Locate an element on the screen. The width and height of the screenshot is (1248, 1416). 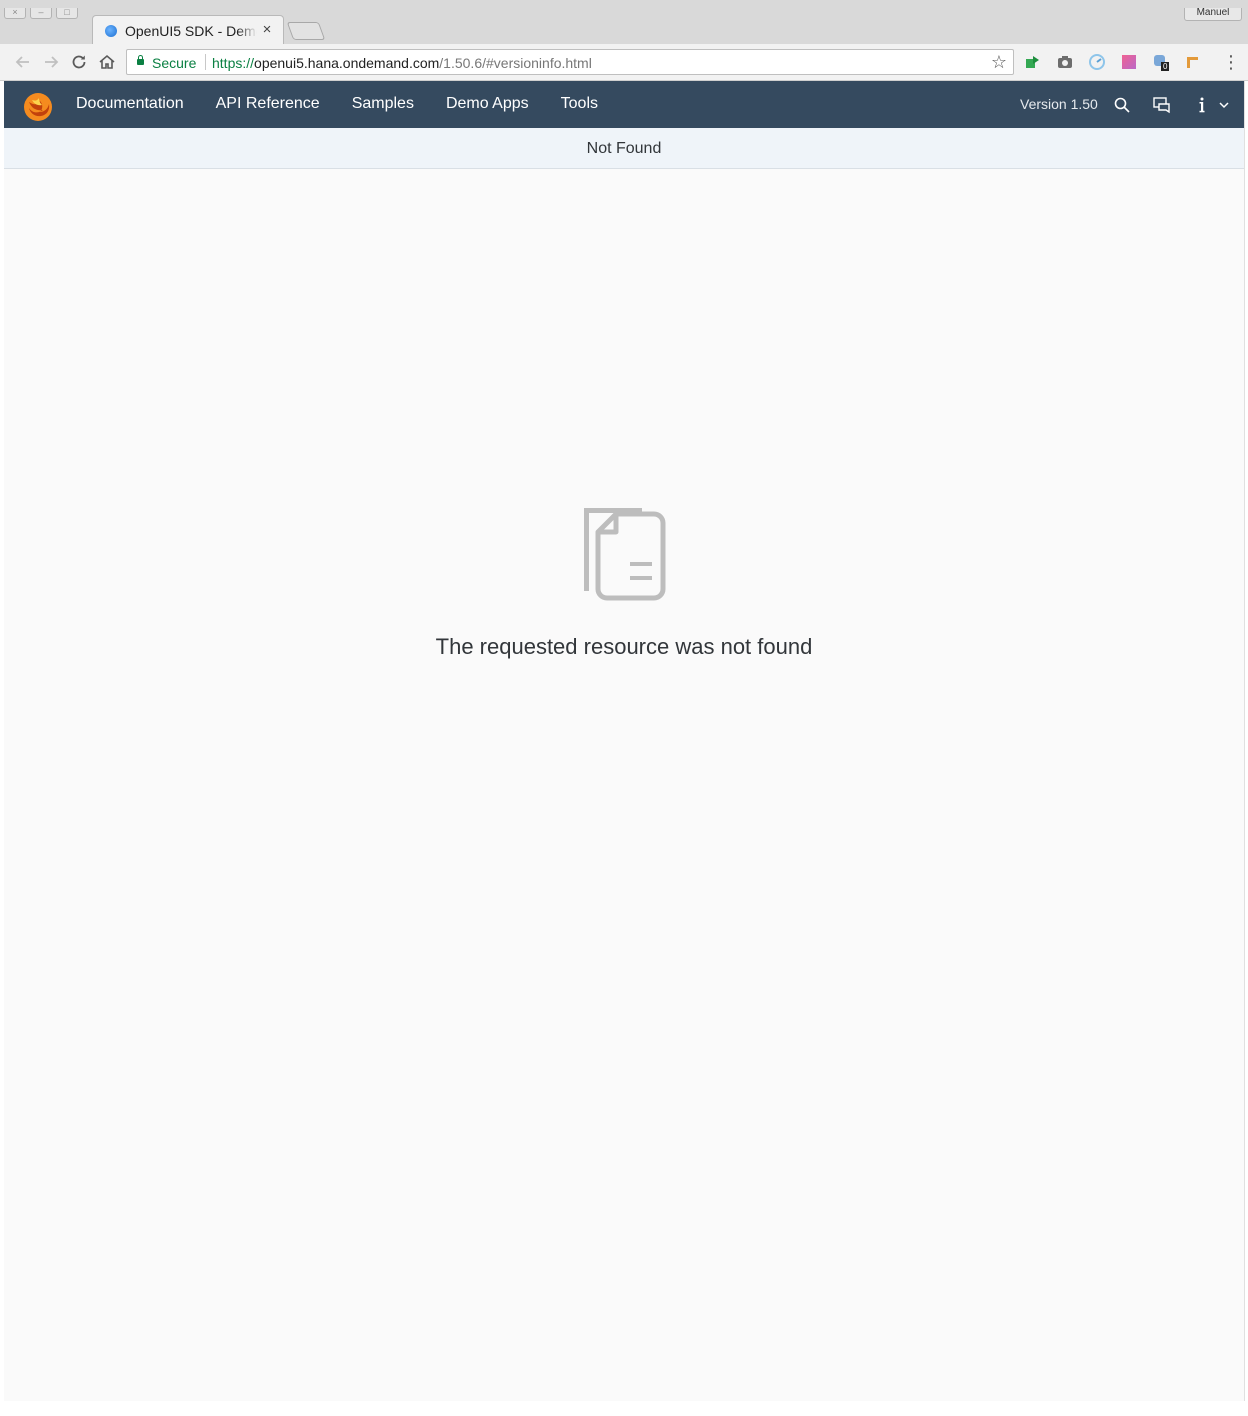
lock-icon is located at coordinates (140, 60).